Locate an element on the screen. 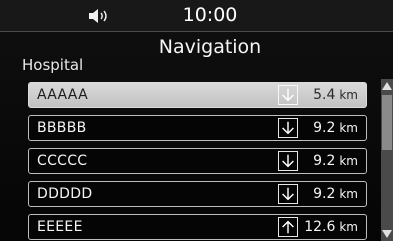  destination-name: CCCCC is located at coordinates (62, 161).